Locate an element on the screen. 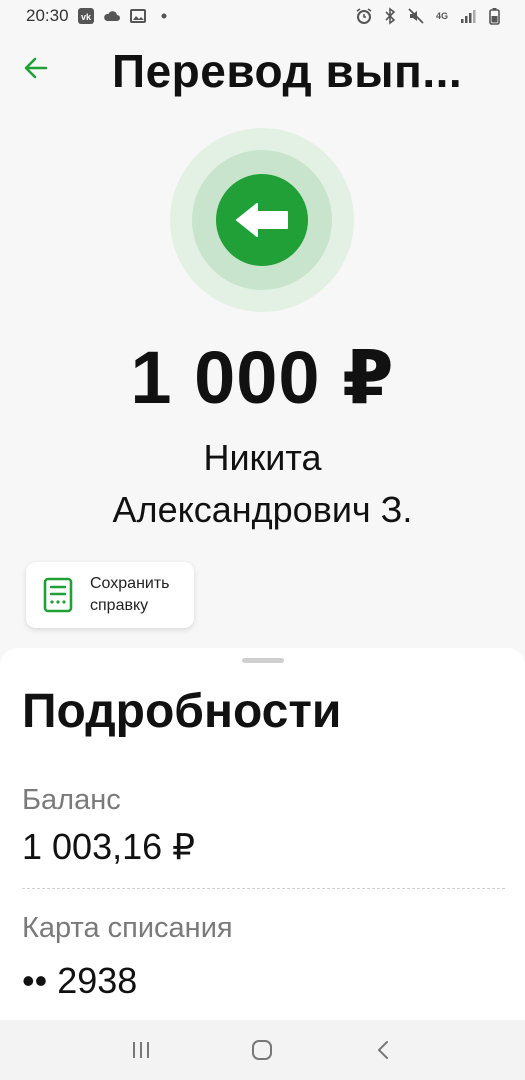 This screenshot has width=525, height=1080. card-label: Карта списания is located at coordinates (127, 928).